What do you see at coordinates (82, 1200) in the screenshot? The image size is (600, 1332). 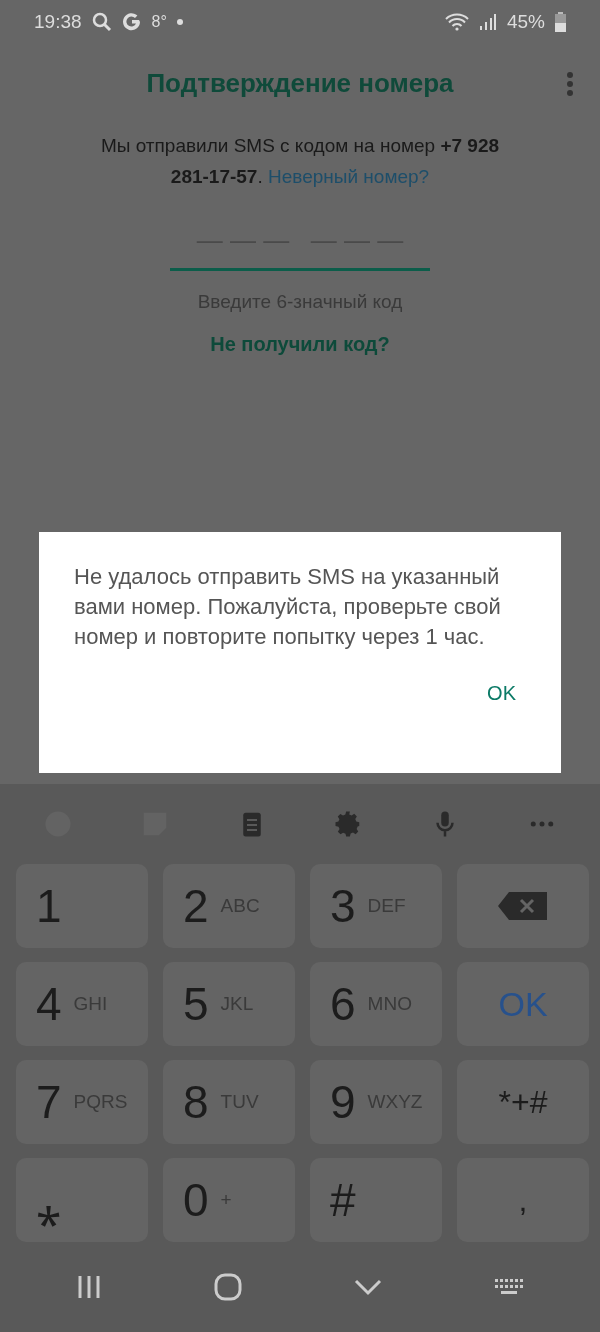 I see `keypad-key: ⁎` at bounding box center [82, 1200].